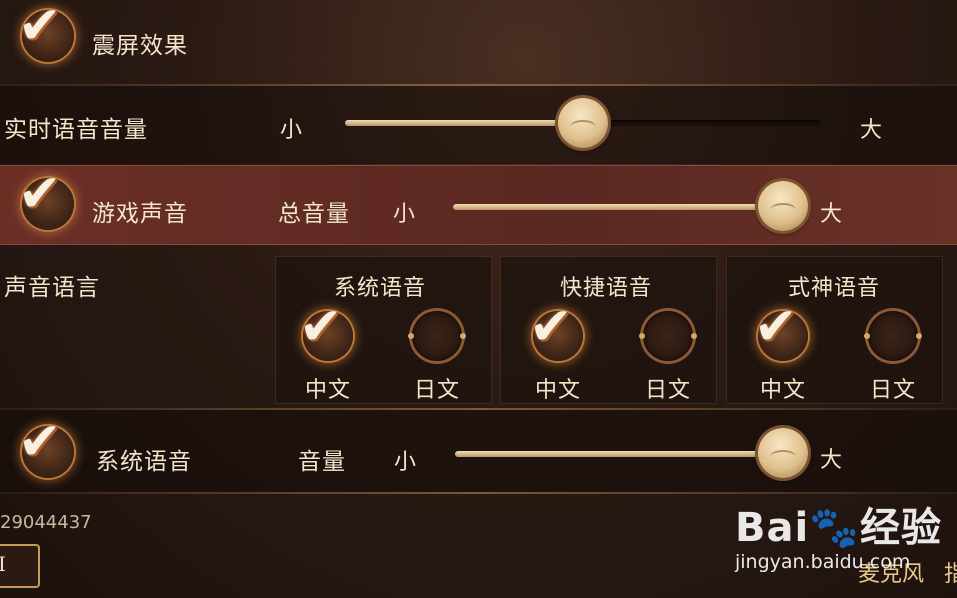 Image resolution: width=957 pixels, height=598 pixels. What do you see at coordinates (140, 214) in the screenshot?
I see `game-sound-label: 游戏声音` at bounding box center [140, 214].